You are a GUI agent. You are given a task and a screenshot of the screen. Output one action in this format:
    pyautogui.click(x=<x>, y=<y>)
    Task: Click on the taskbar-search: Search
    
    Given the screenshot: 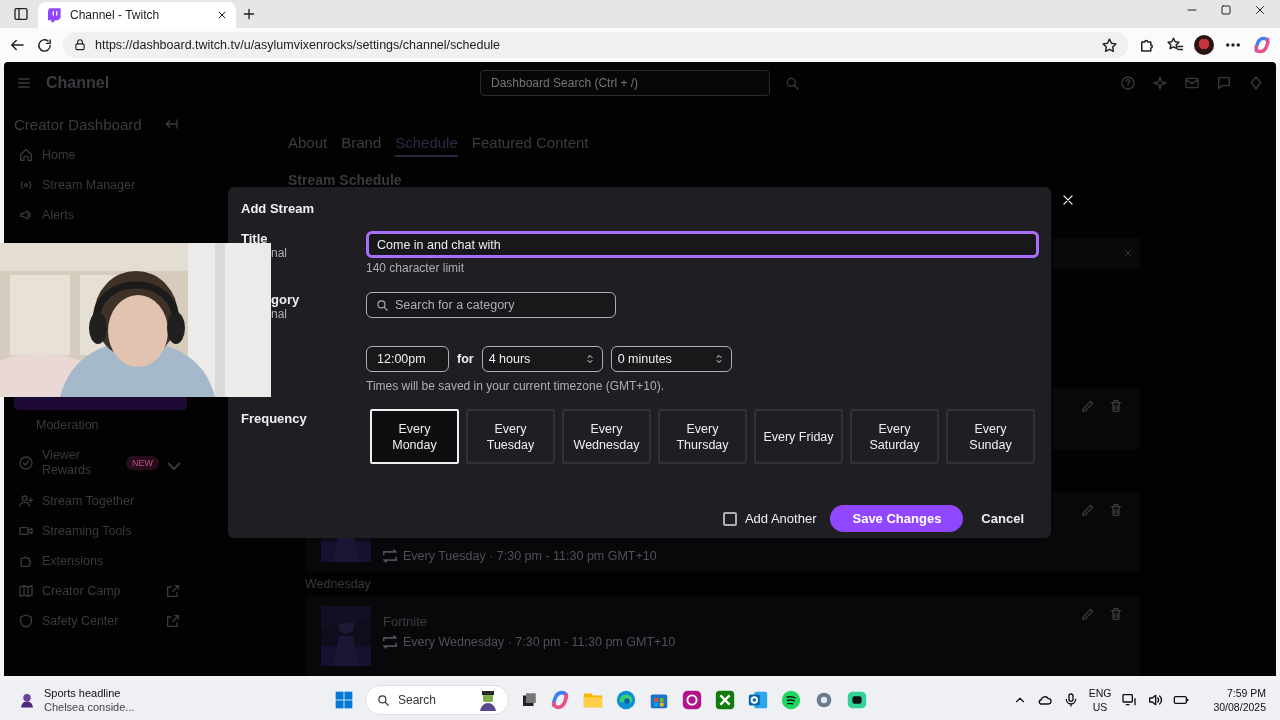 What is the action you would take?
    pyautogui.click(x=437, y=700)
    